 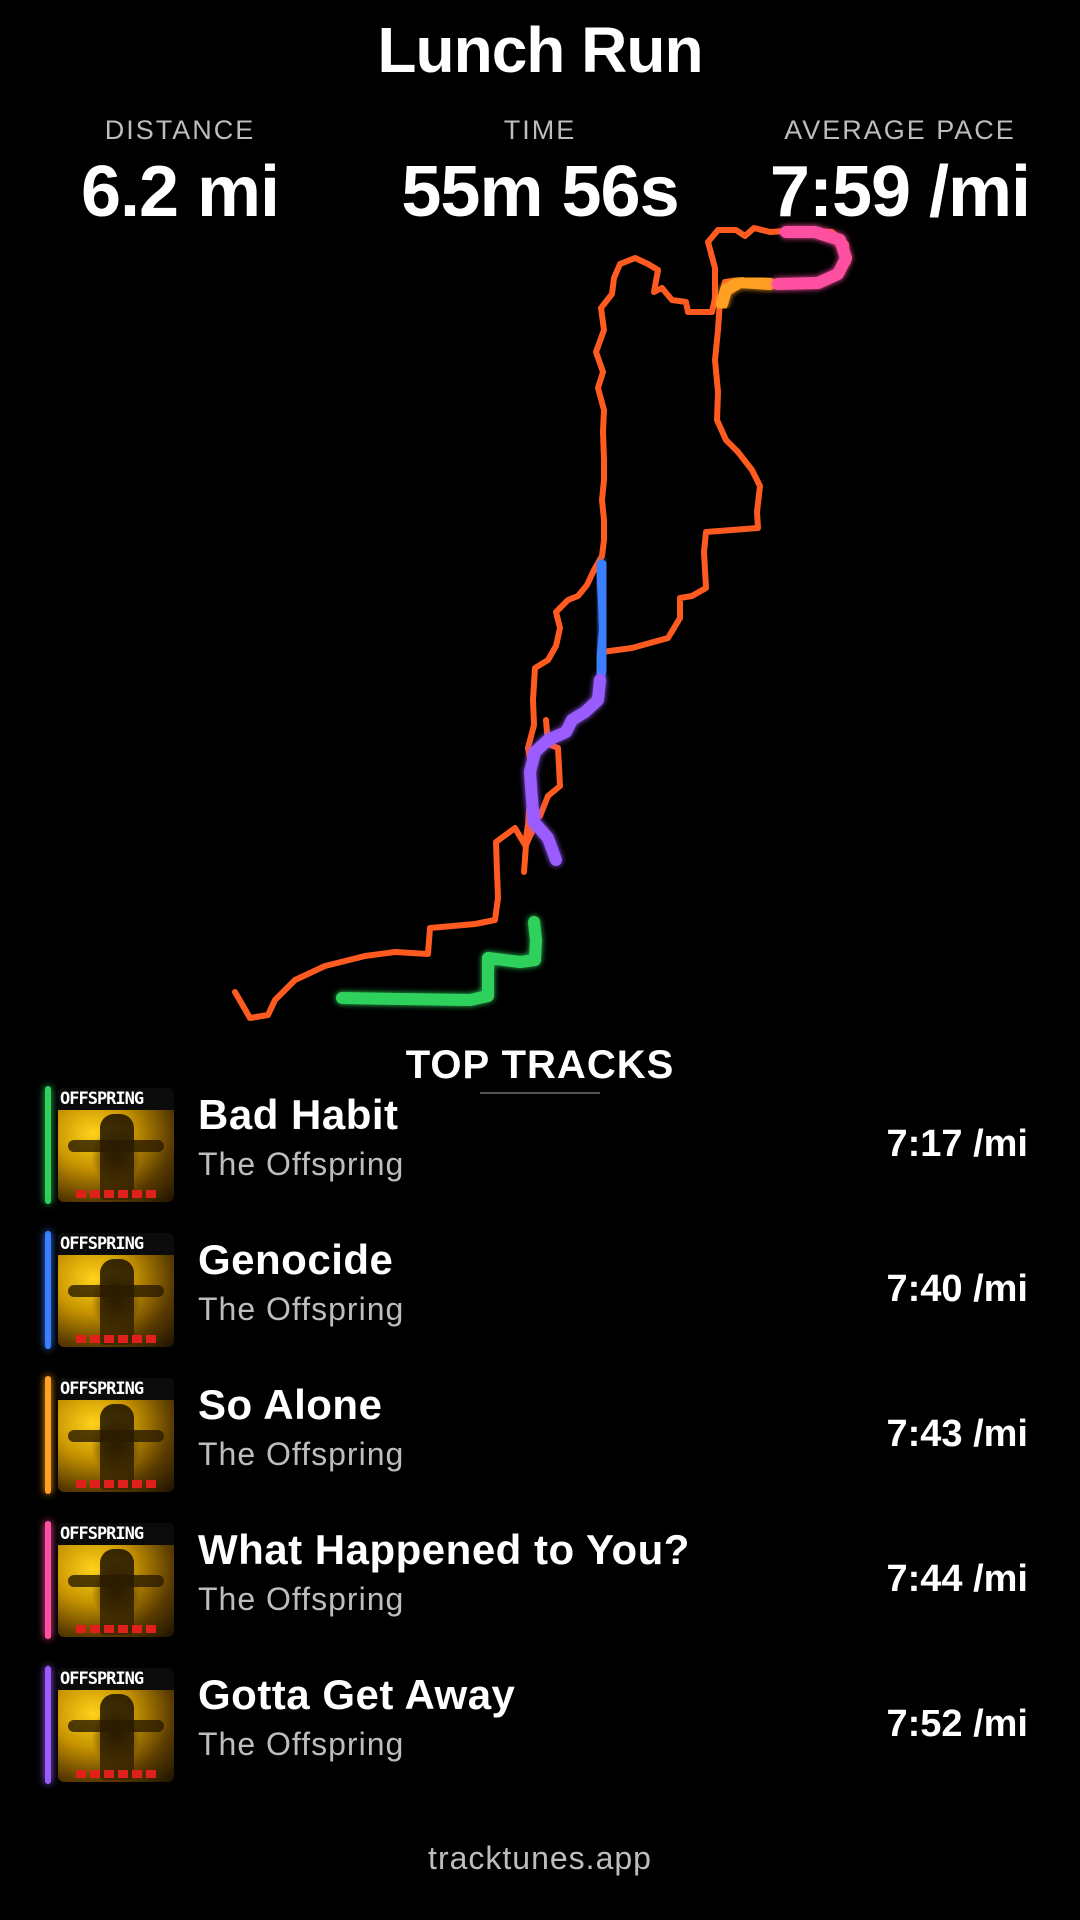 What do you see at coordinates (957, 1724) in the screenshot?
I see `track-pace: 7:52 /mi` at bounding box center [957, 1724].